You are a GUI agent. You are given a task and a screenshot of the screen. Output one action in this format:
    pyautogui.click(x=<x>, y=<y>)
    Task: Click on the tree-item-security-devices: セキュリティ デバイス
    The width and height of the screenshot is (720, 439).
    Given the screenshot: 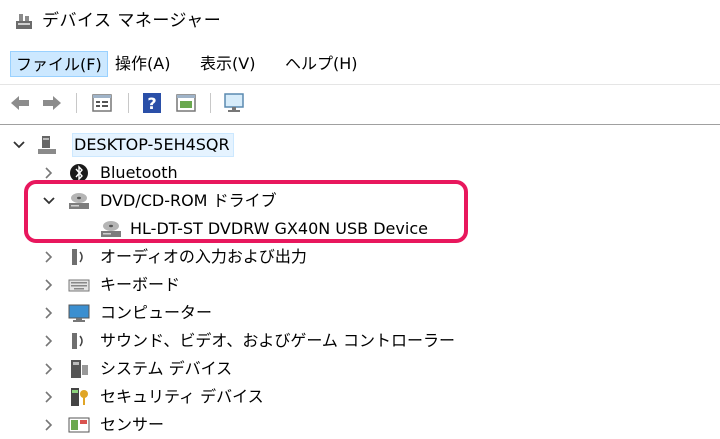 What is the action you would take?
    pyautogui.click(x=360, y=397)
    